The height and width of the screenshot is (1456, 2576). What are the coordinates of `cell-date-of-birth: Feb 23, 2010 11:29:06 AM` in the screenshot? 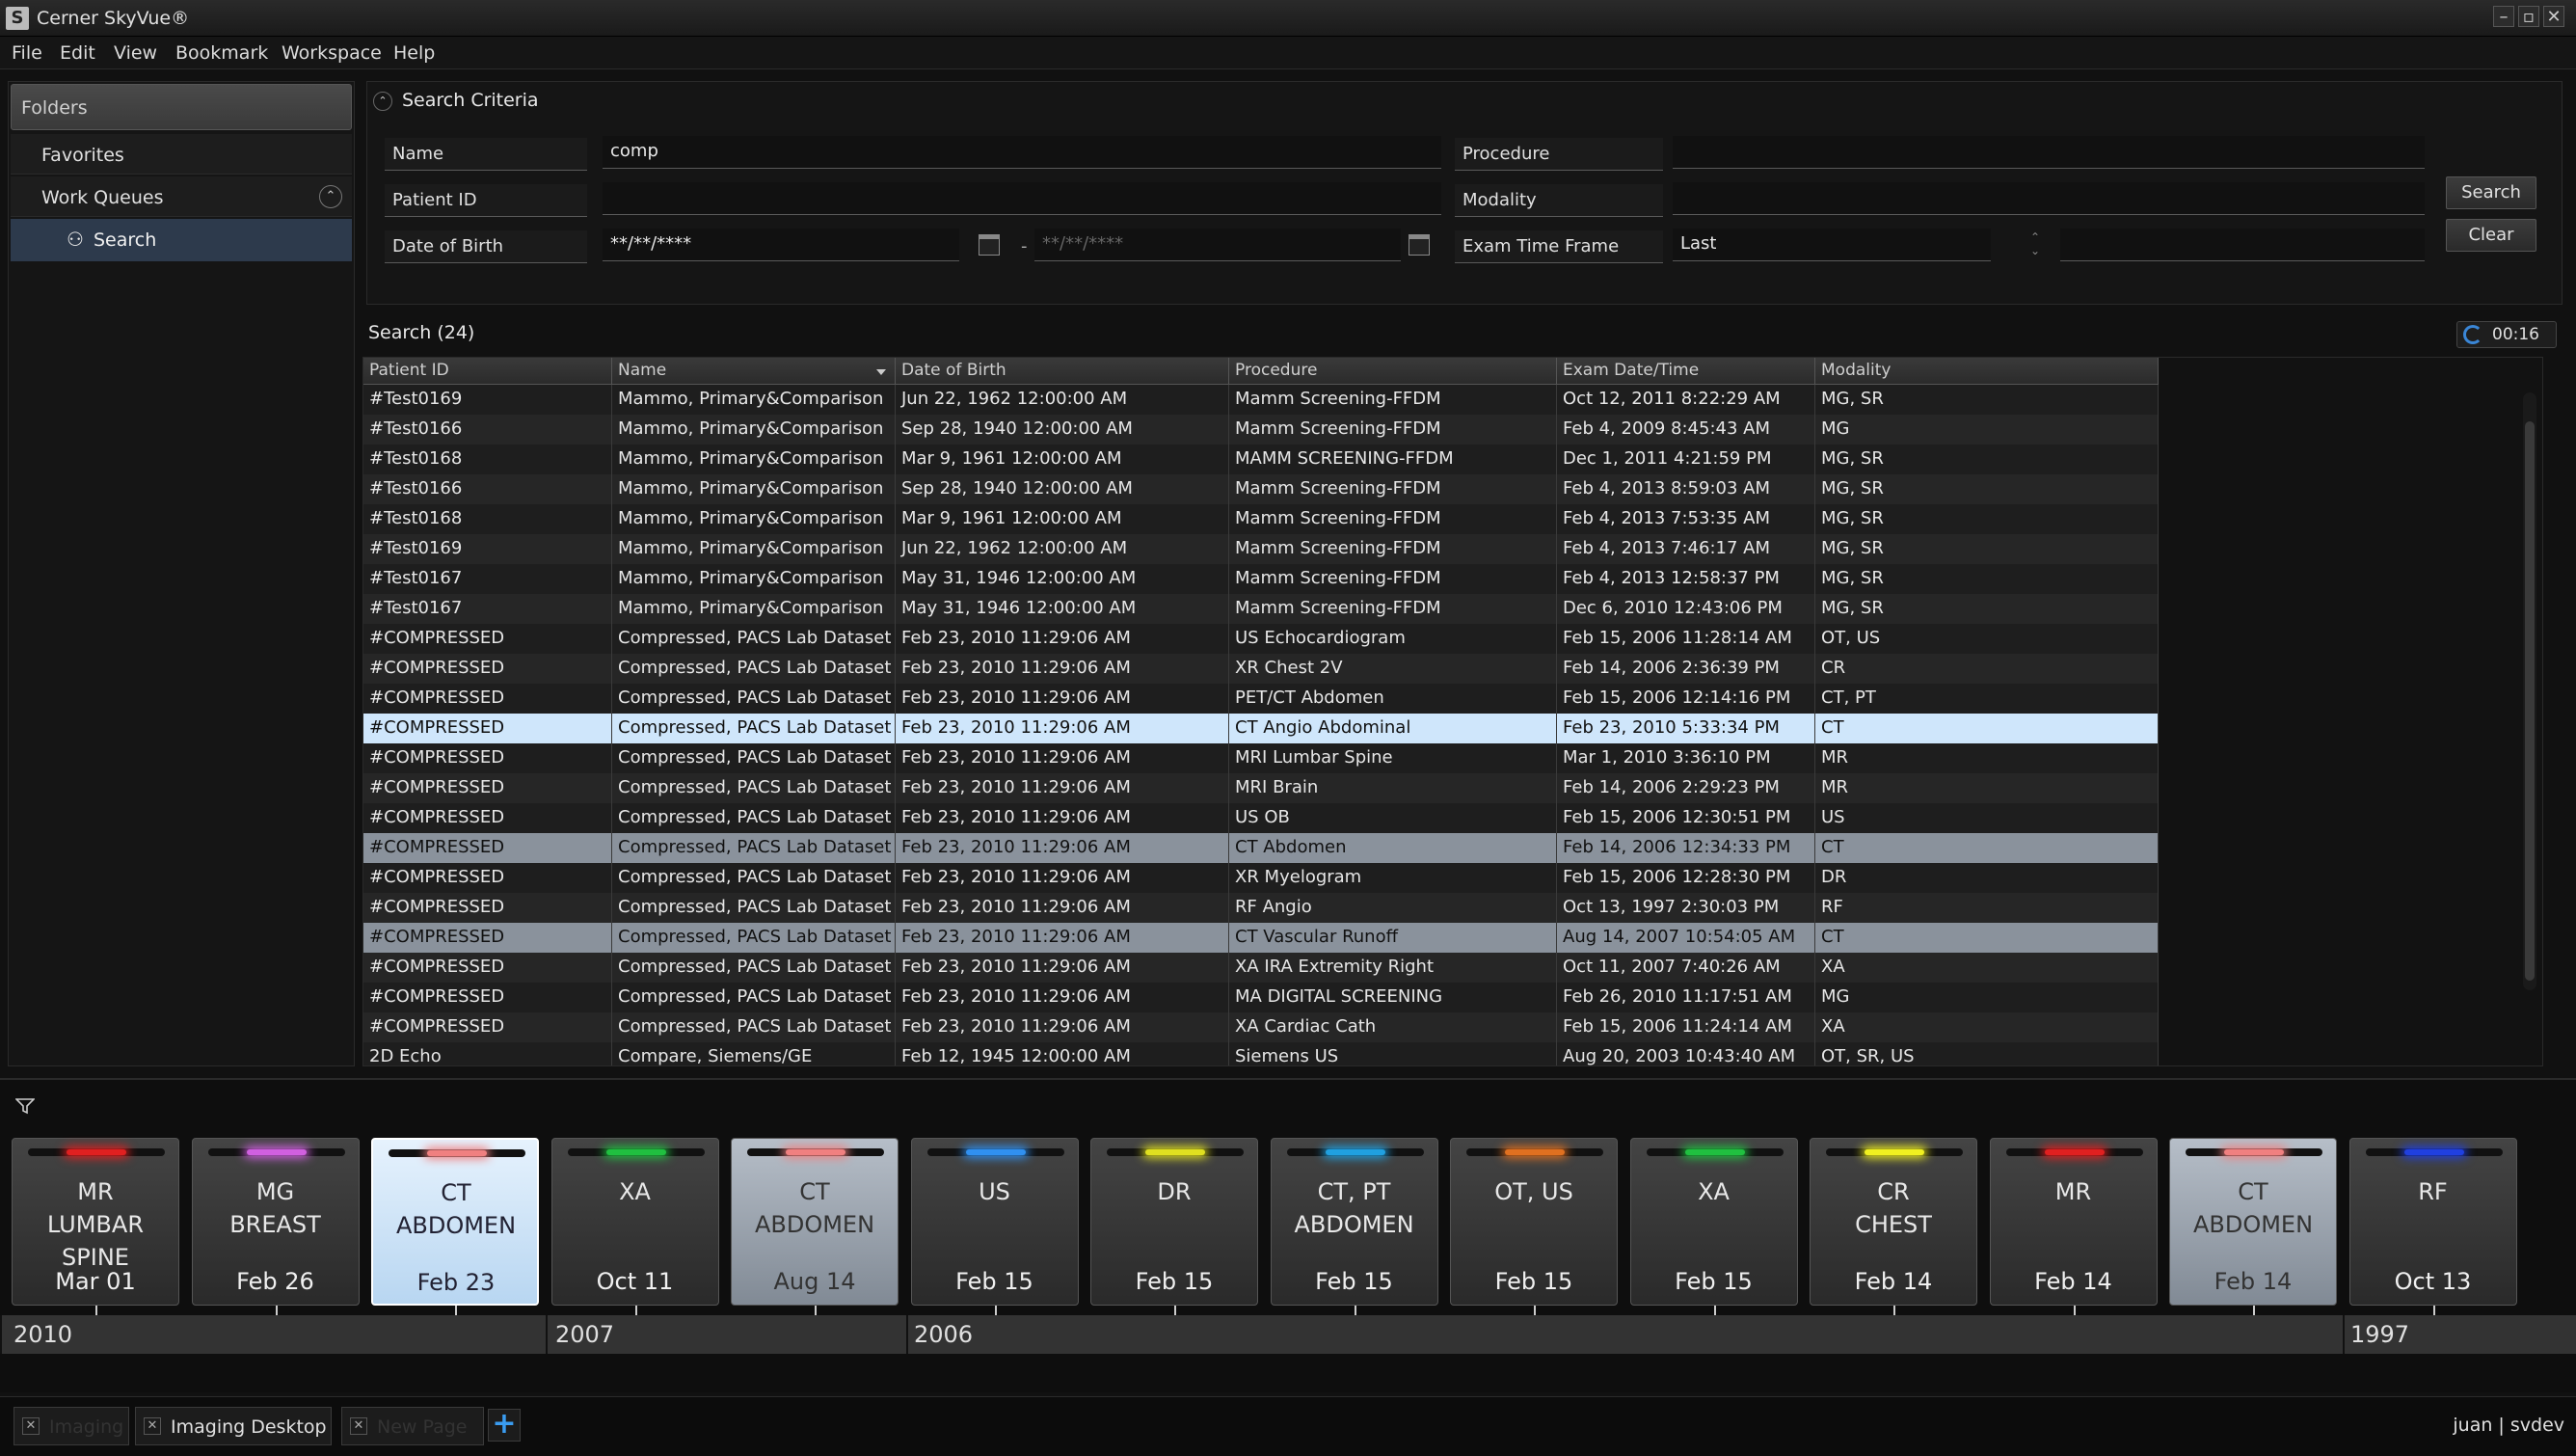 It's located at (1063, 818).